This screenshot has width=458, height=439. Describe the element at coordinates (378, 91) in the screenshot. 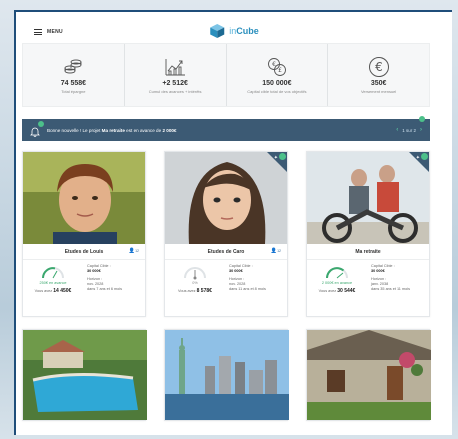

I see `stat-label: Versement mensuel` at that location.